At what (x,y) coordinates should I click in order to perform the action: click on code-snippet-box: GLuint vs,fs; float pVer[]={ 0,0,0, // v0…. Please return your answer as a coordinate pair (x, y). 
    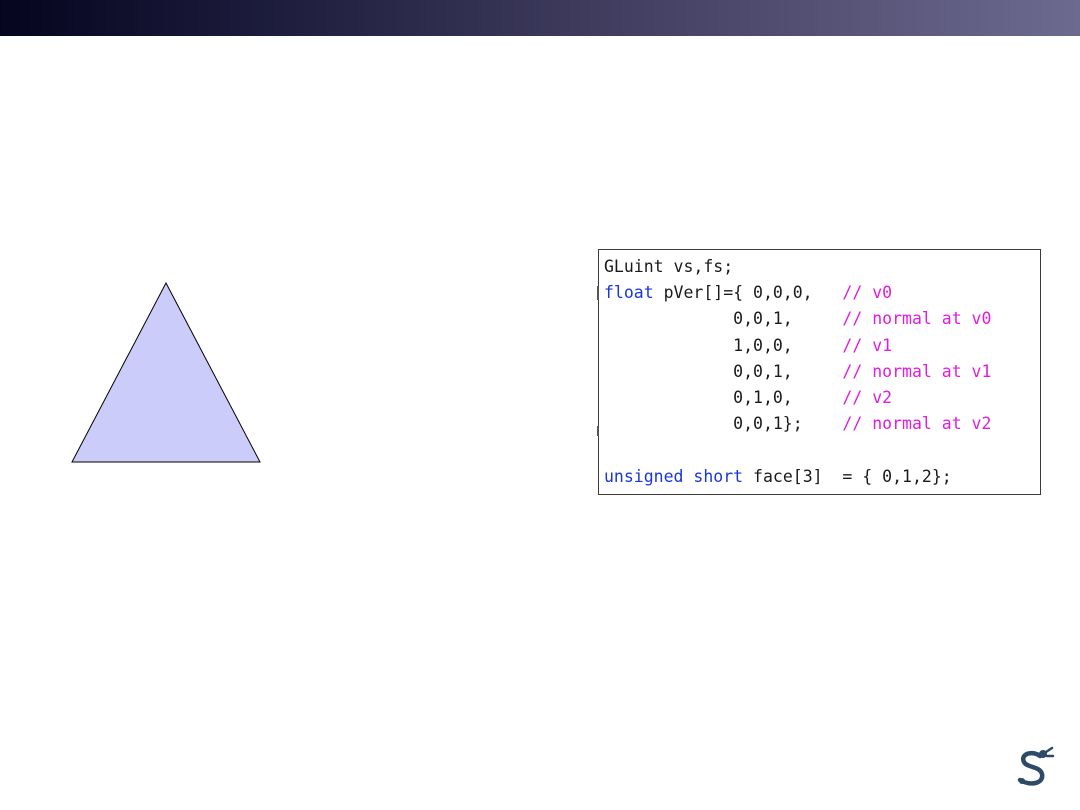
    Looking at the image, I should click on (819, 372).